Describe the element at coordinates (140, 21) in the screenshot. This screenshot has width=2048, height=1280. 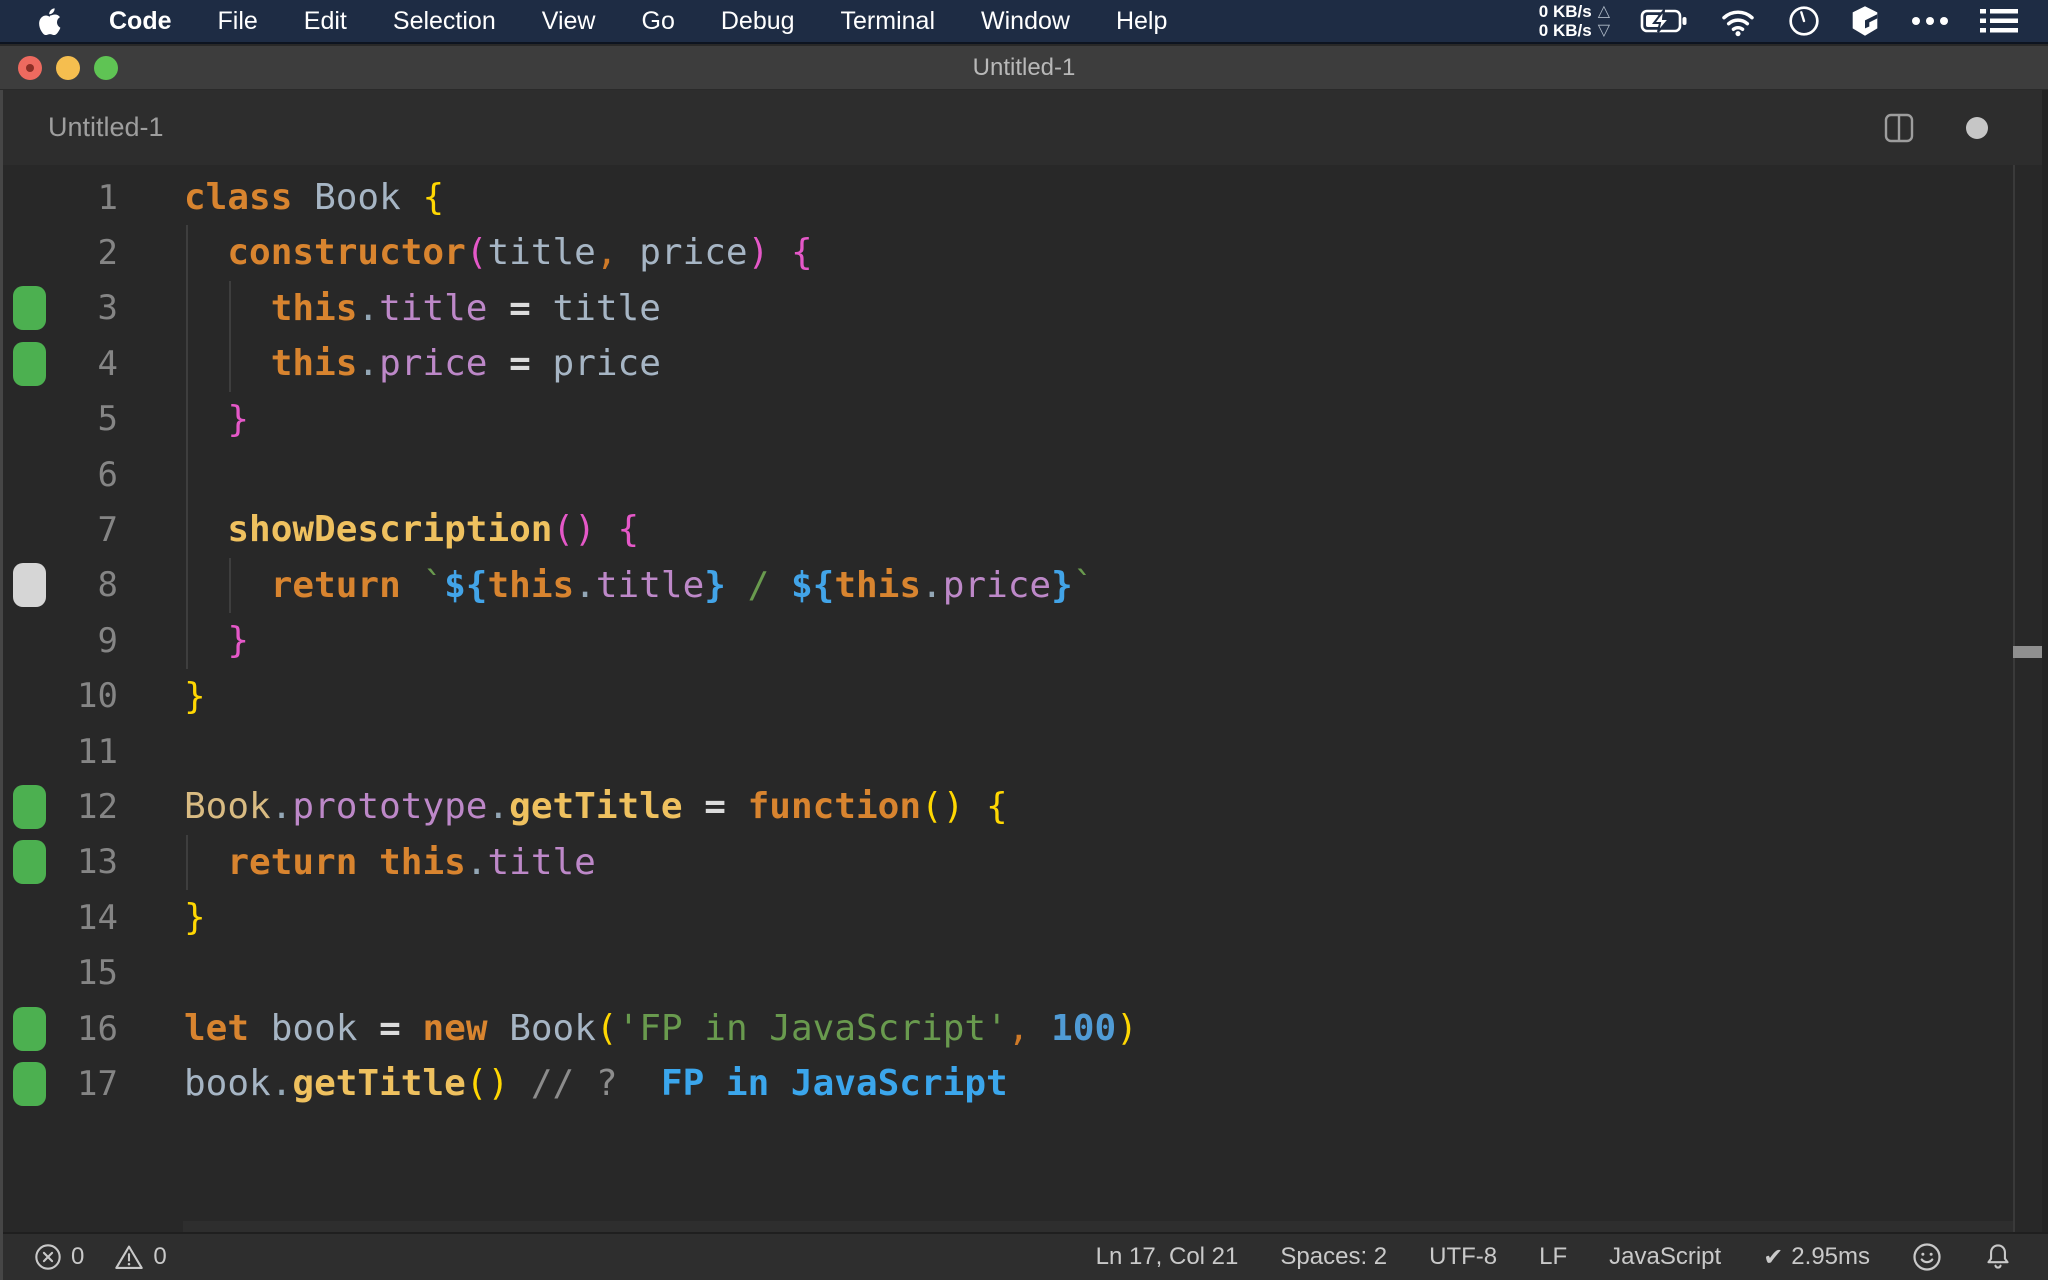
I see `menu-item-code: Code` at that location.